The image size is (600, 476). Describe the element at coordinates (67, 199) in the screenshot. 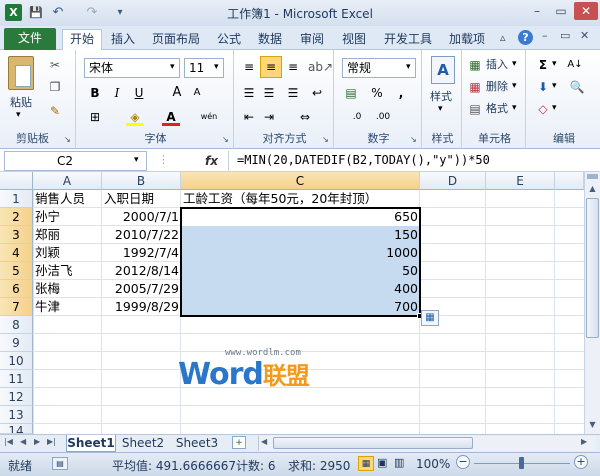

I see `cell-a1: 销售人员` at that location.